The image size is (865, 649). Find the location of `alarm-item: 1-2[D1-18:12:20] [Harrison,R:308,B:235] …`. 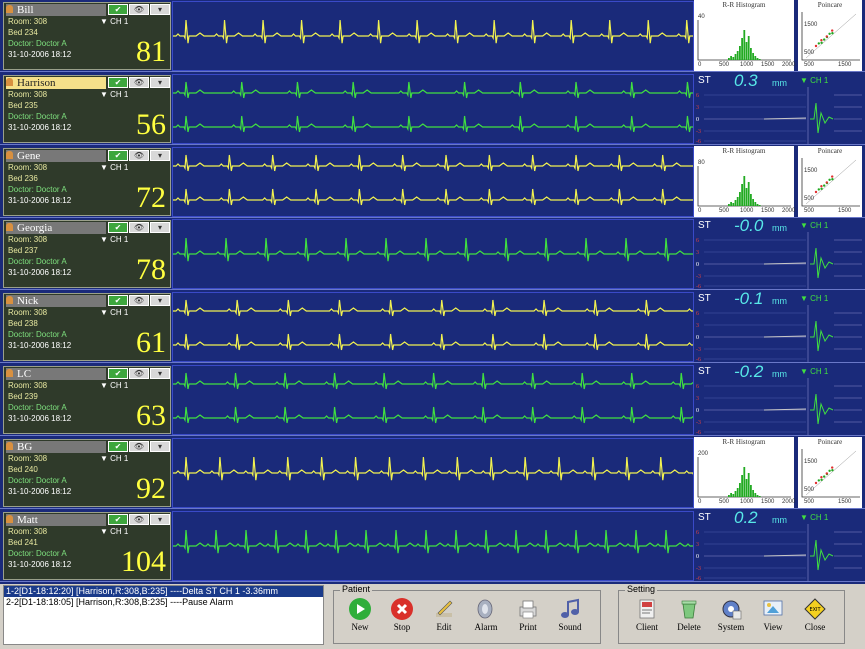

alarm-item: 1-2[D1-18:12:20] [Harrison,R:308,B:235] … is located at coordinates (163, 591).